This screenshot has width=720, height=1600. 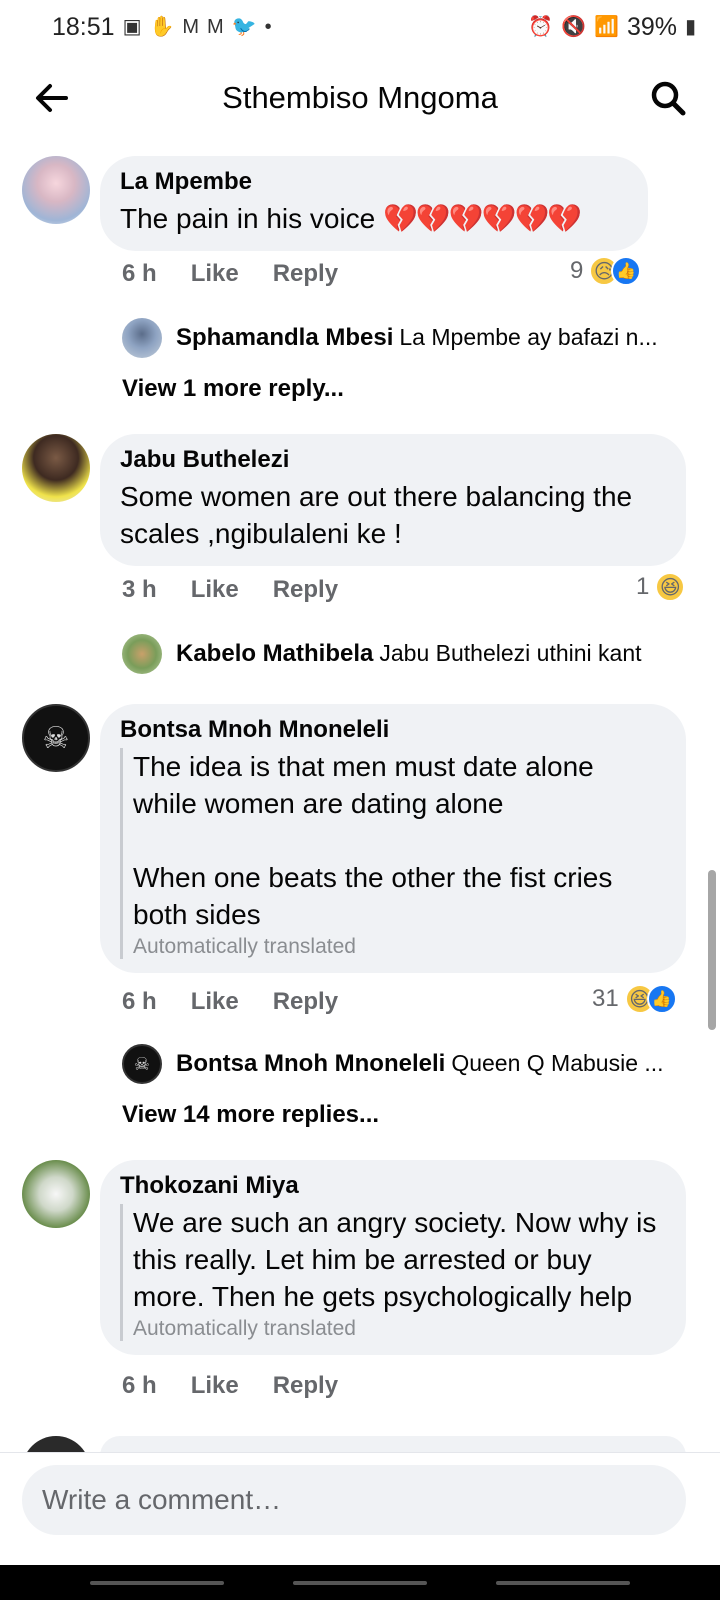 I want to click on back-button, so click(x=52, y=98).